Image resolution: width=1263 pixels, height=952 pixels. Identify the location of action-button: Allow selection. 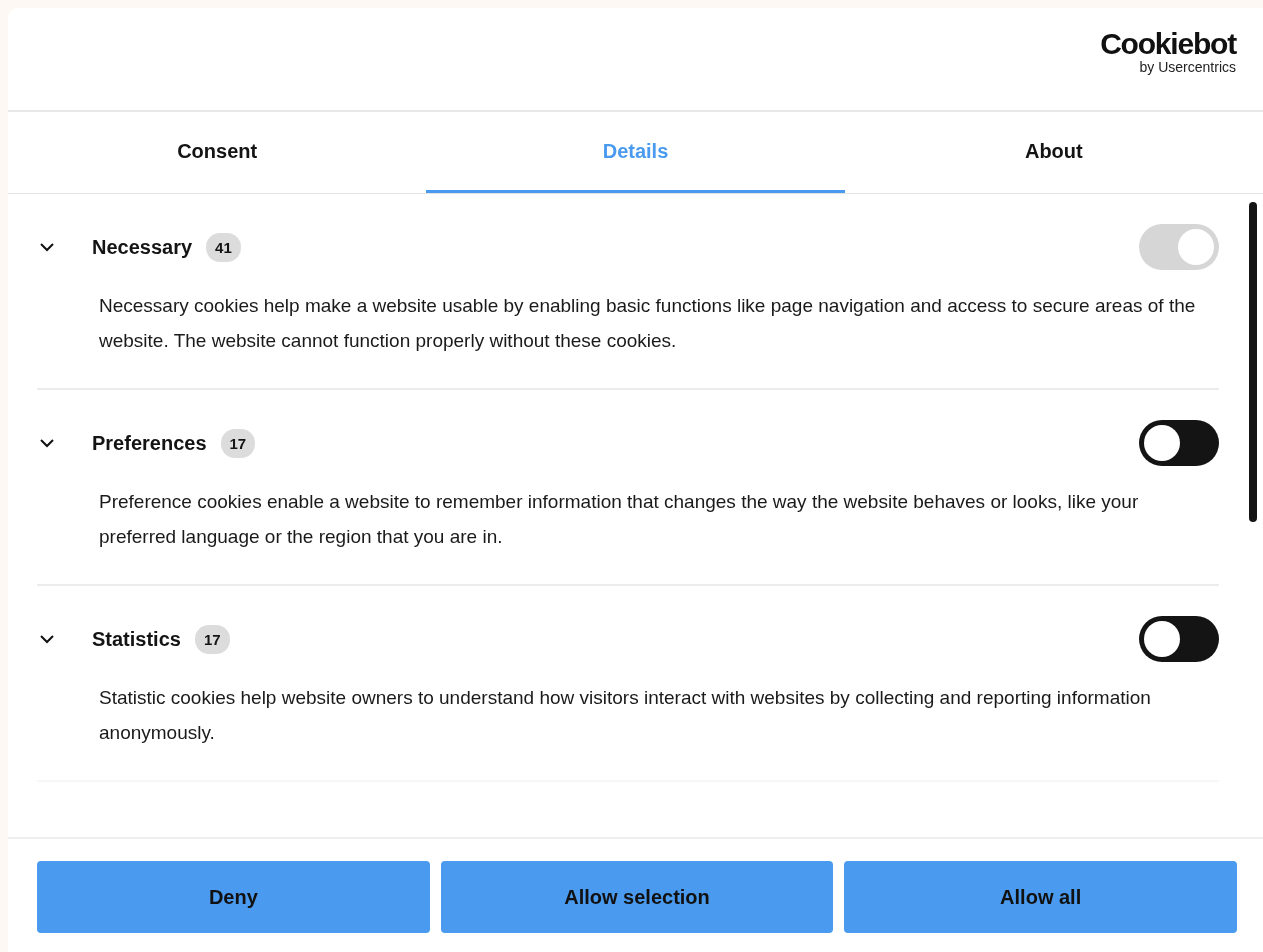
(637, 897).